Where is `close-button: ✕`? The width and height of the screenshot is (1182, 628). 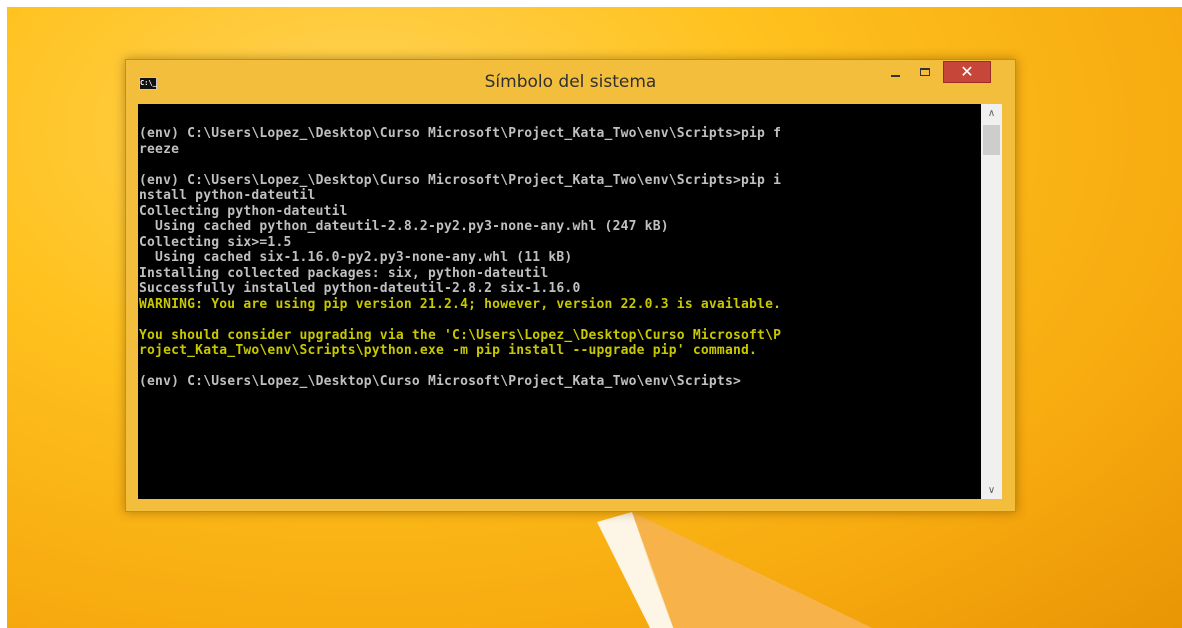 close-button: ✕ is located at coordinates (967, 72).